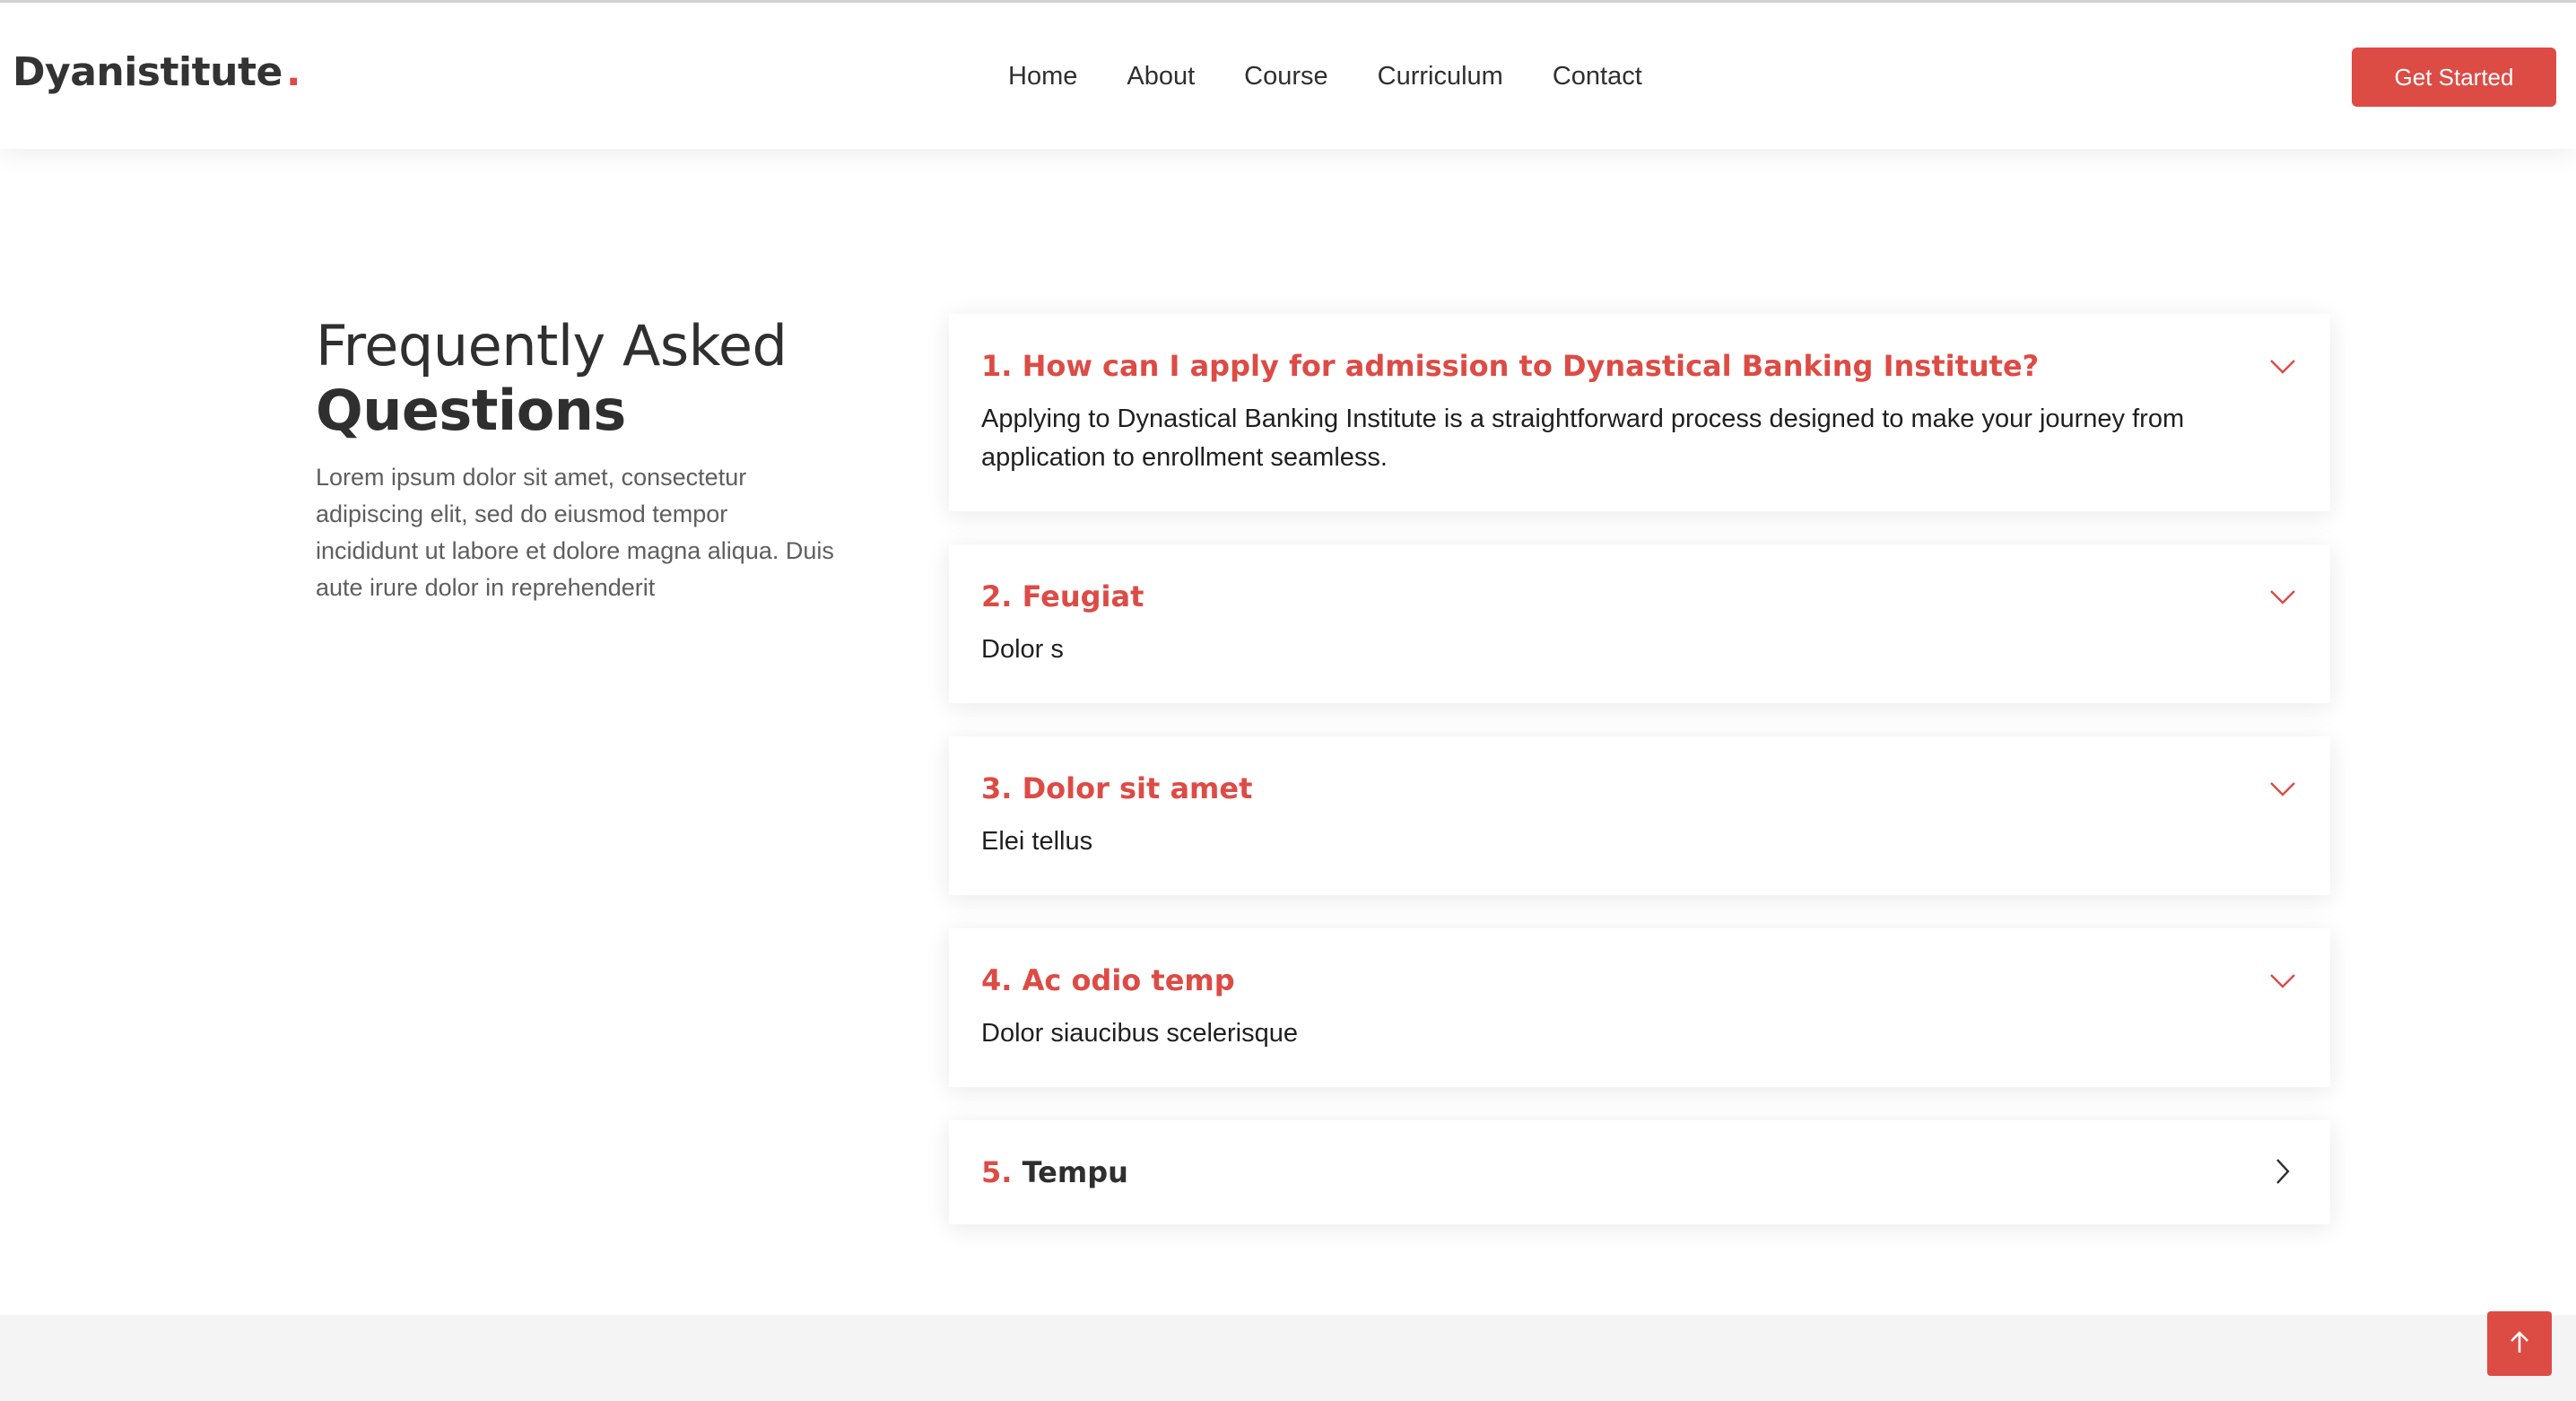 Image resolution: width=2576 pixels, height=1401 pixels. I want to click on nav-about: About, so click(1161, 76).